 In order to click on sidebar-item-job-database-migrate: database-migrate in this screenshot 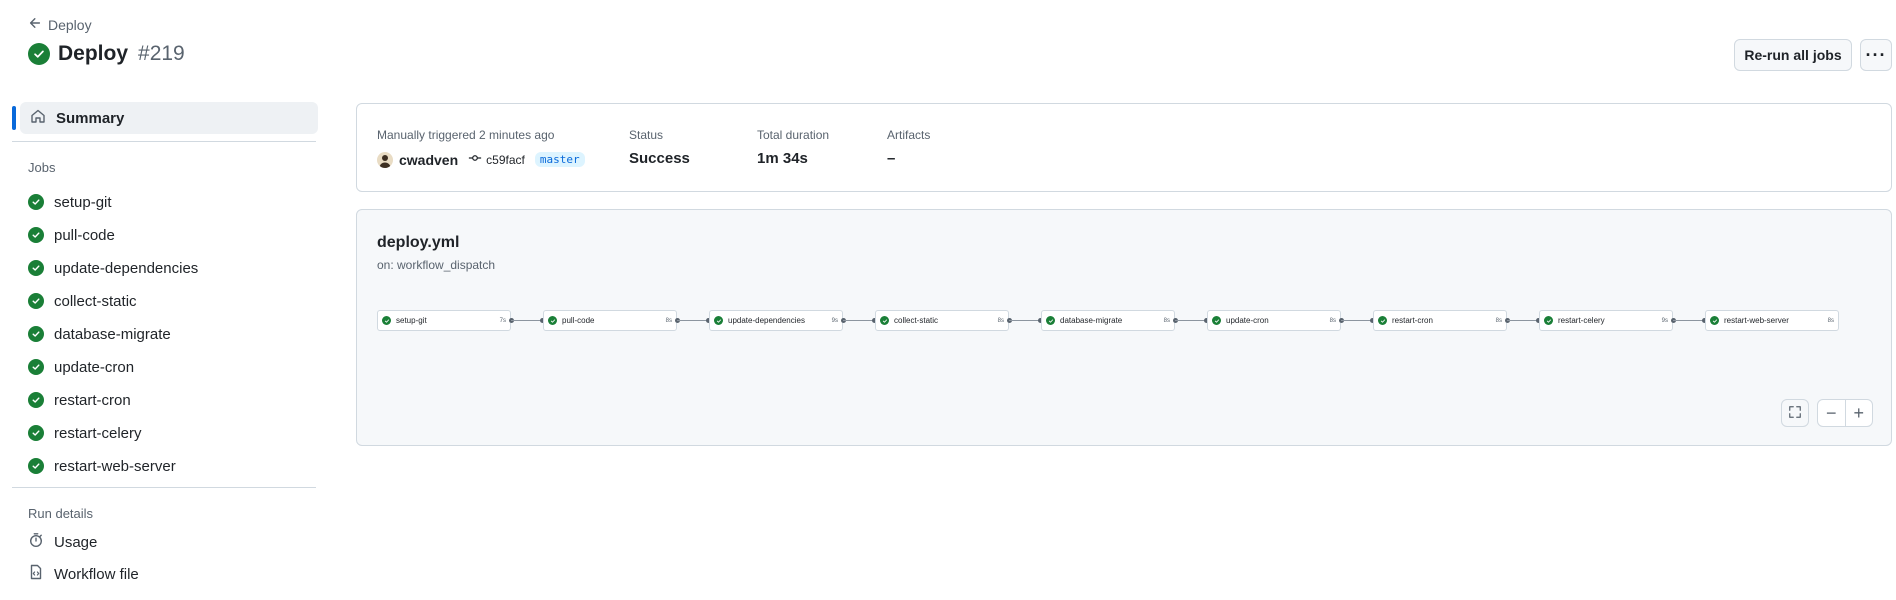, I will do `click(99, 334)`.